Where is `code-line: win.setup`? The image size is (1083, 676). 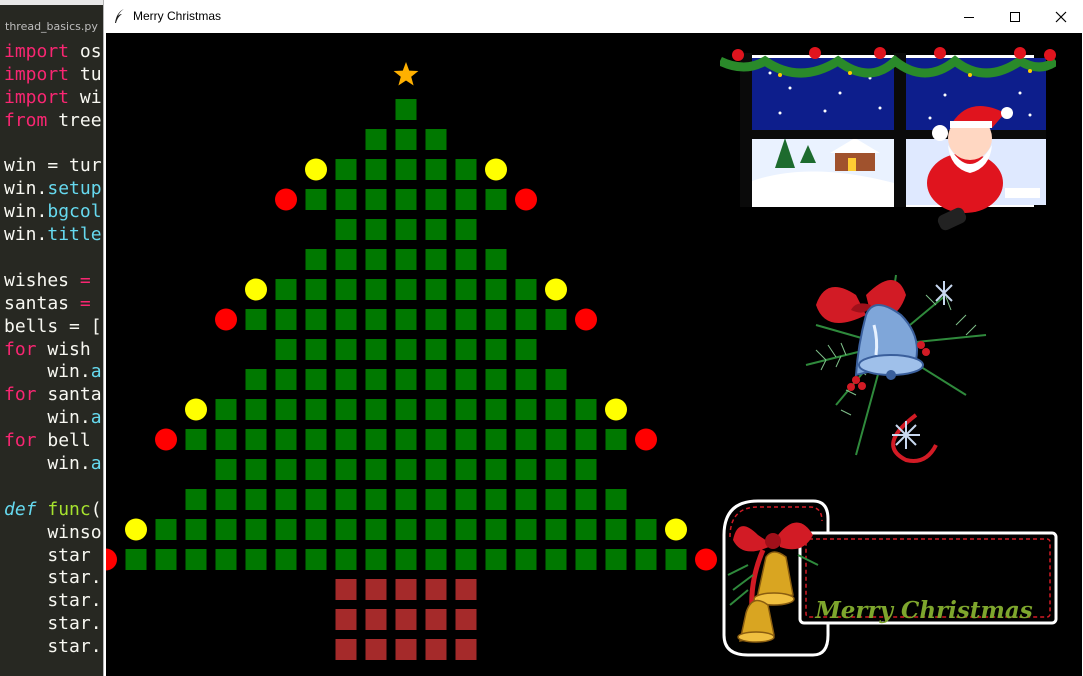
code-line: win.setup is located at coordinates (54, 189).